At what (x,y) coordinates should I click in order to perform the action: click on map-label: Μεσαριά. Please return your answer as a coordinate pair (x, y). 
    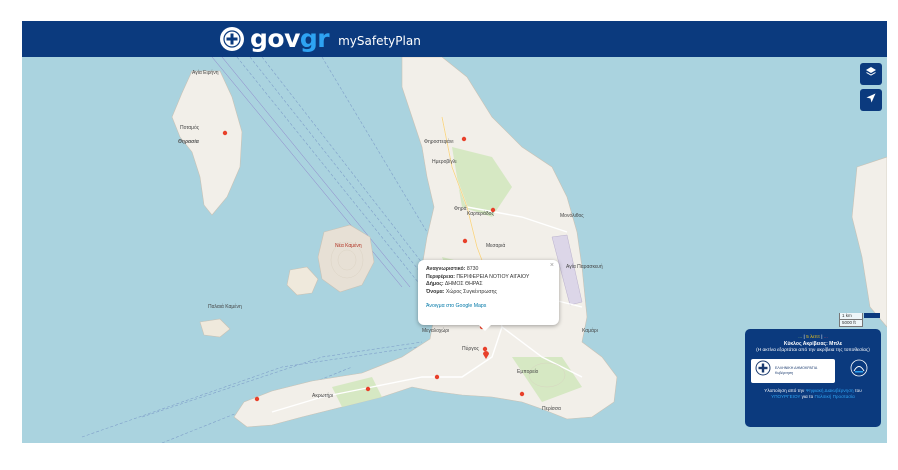
    Looking at the image, I should click on (496, 246).